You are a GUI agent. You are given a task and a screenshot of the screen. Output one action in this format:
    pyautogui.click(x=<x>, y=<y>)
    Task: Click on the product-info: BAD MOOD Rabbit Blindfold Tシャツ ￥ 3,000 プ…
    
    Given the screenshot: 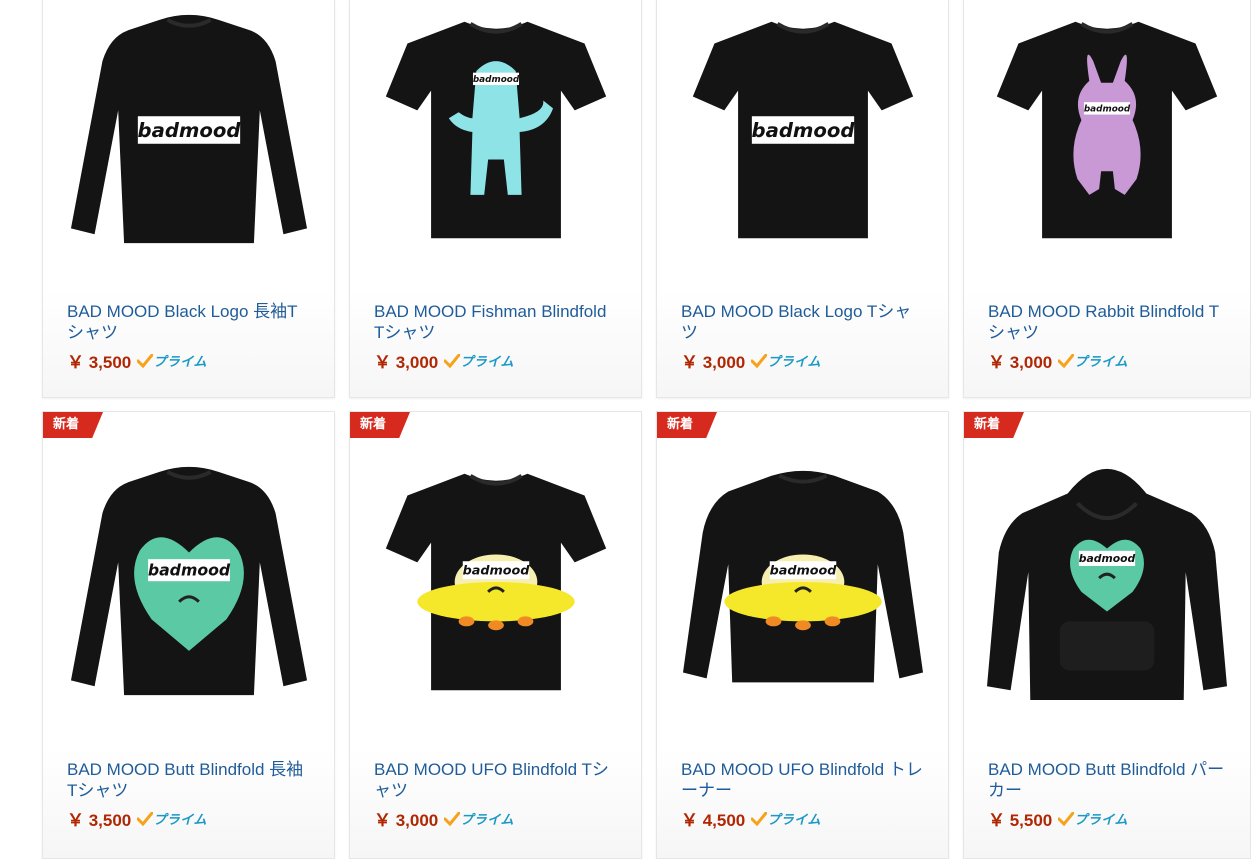 What is the action you would take?
    pyautogui.click(x=1107, y=343)
    